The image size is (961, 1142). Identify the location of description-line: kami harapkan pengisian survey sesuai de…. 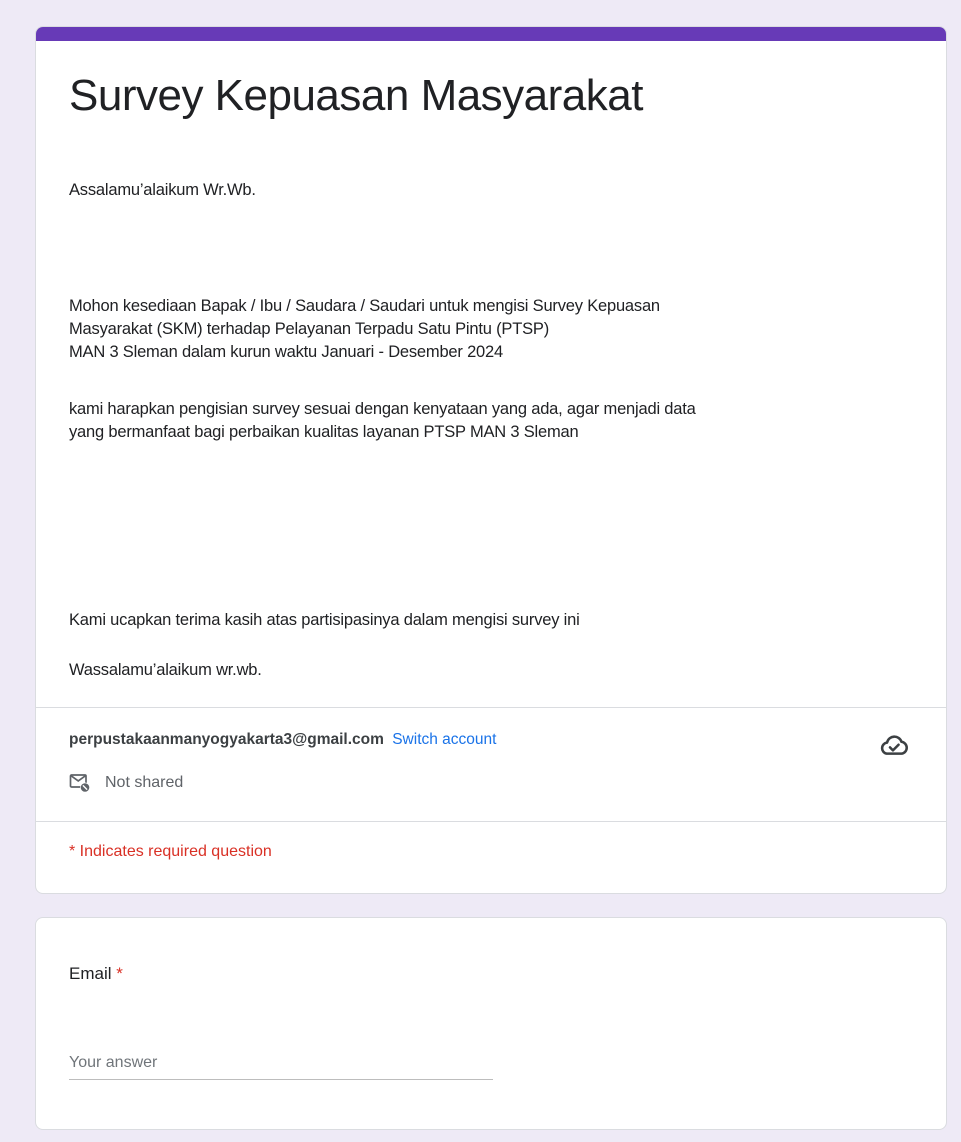
(382, 409).